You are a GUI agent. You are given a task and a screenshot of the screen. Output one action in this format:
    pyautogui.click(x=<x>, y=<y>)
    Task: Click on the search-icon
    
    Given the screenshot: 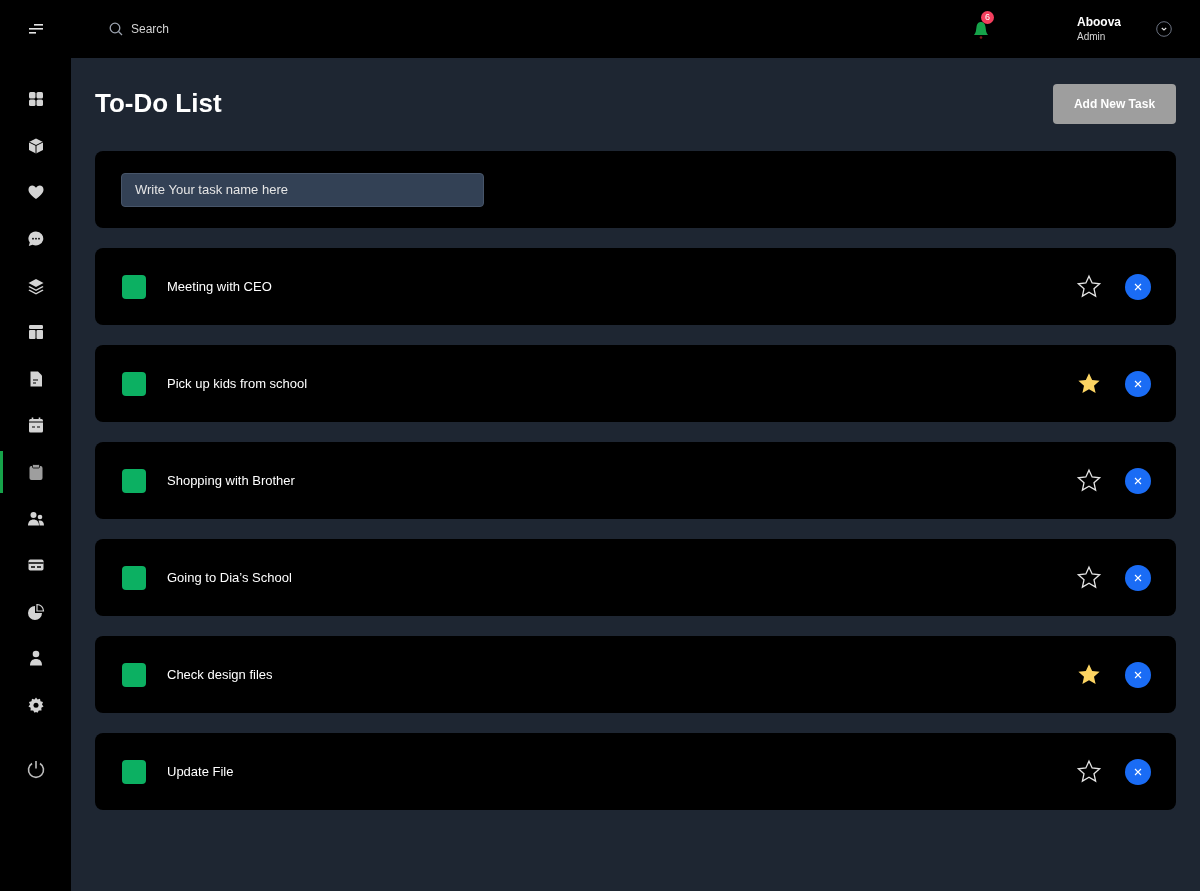 What is the action you would take?
    pyautogui.click(x=116, y=29)
    